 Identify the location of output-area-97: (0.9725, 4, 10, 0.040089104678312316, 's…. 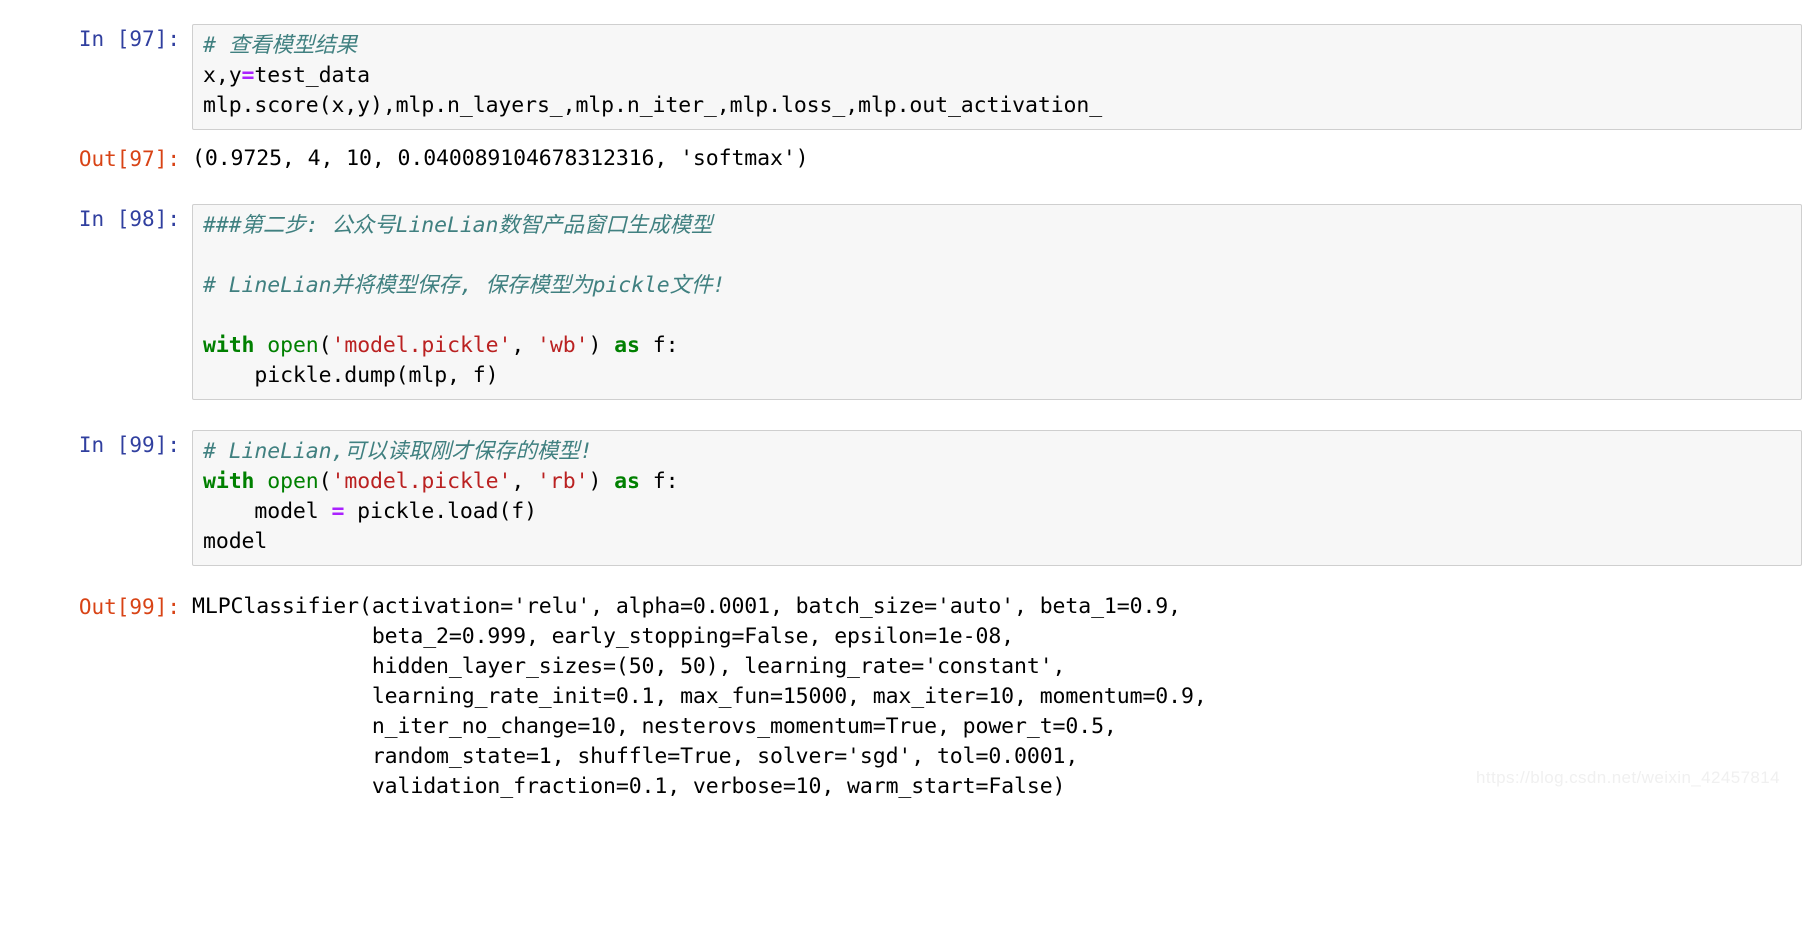
(997, 159).